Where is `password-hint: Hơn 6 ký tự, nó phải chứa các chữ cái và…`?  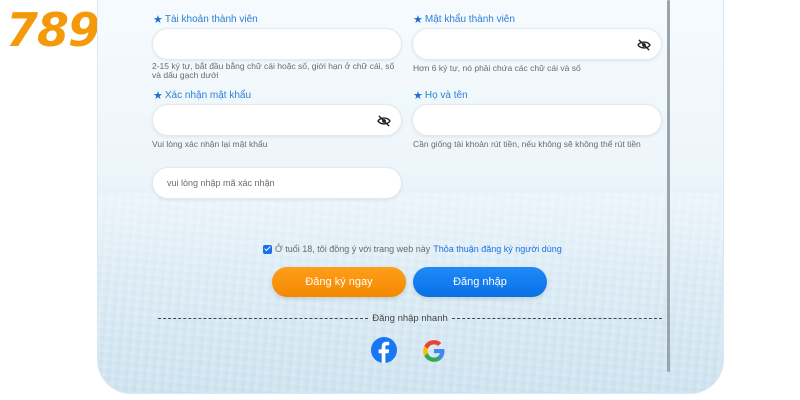
password-hint: Hơn 6 ký tự, nó phải chứa các chữ cái và… is located at coordinates (497, 68).